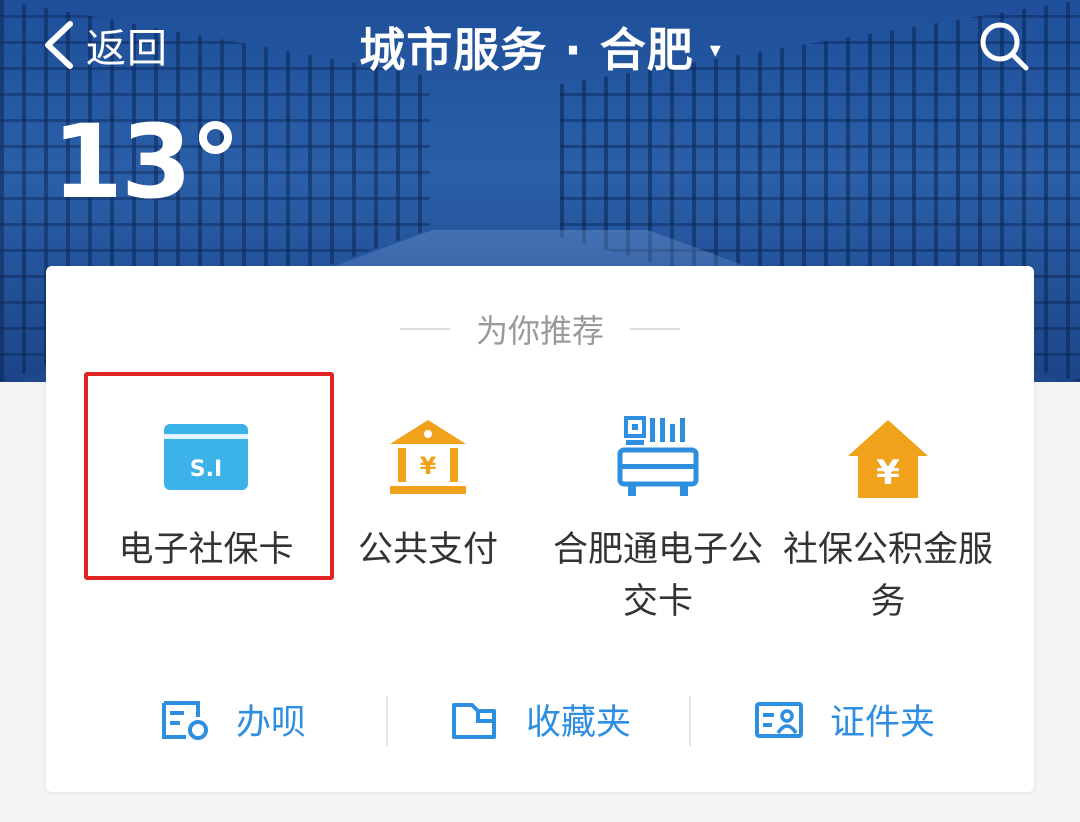 The image size is (1080, 822). What do you see at coordinates (657, 576) in the screenshot?
I see `service-label: 合肥通电子公交卡` at bounding box center [657, 576].